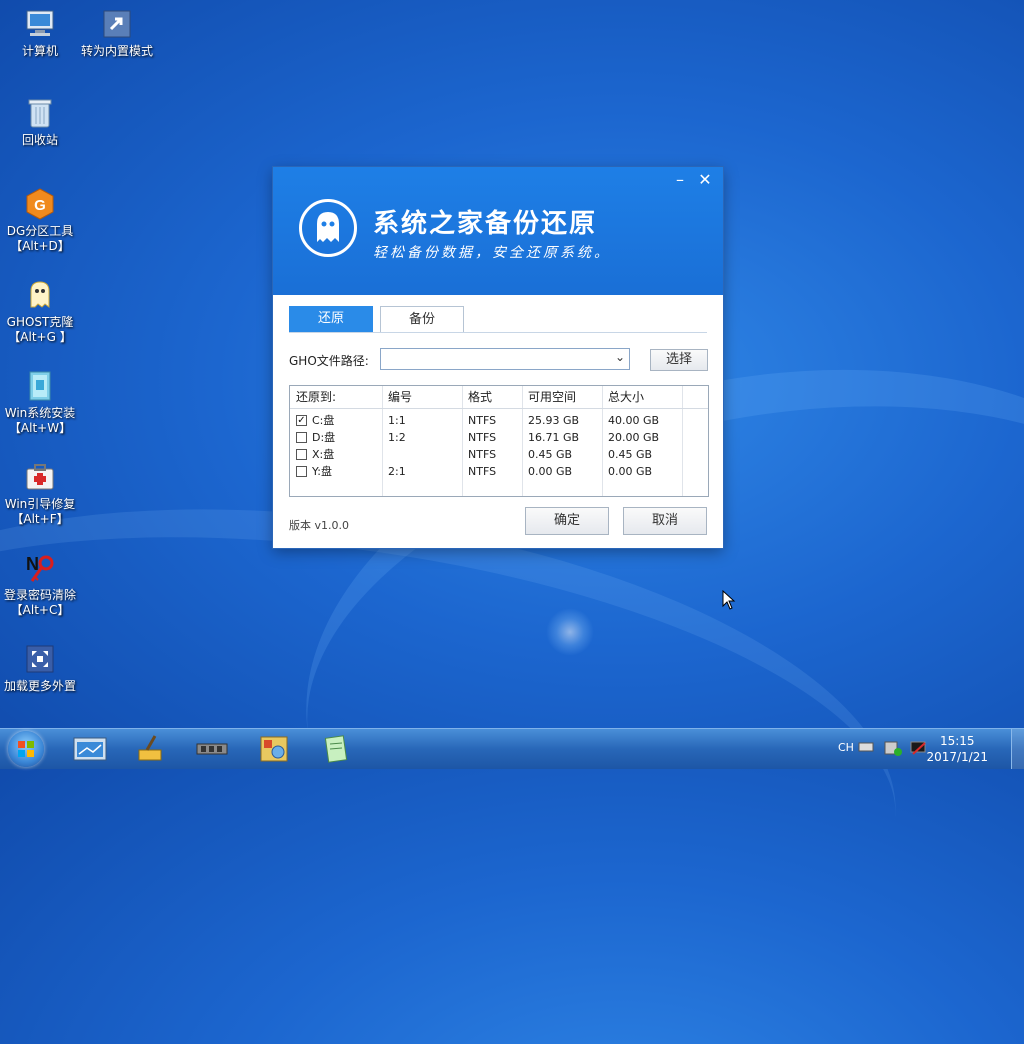 The image size is (1024, 1044). I want to click on wallpaper-orb, so click(570, 632).